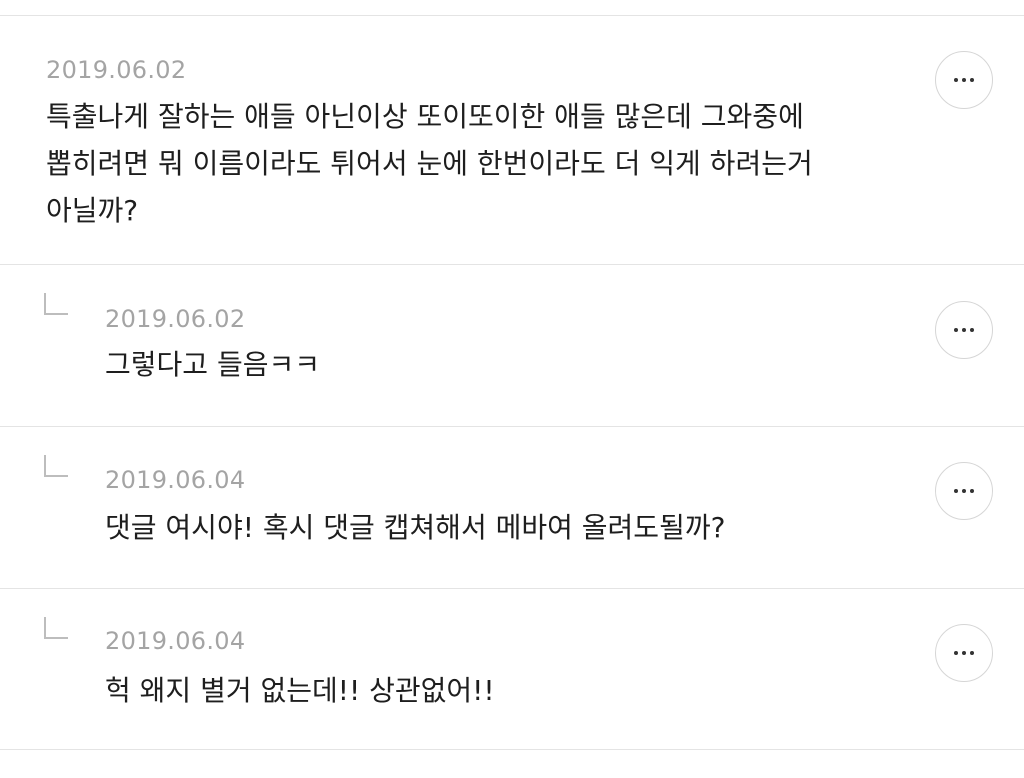 This screenshot has height=778, width=1024. Describe the element at coordinates (425, 116) in the screenshot. I see `comment-text-line: 특출나게 잘하는 애들 아닌이상 또이또이한 애들 많은데 그와중에` at that location.